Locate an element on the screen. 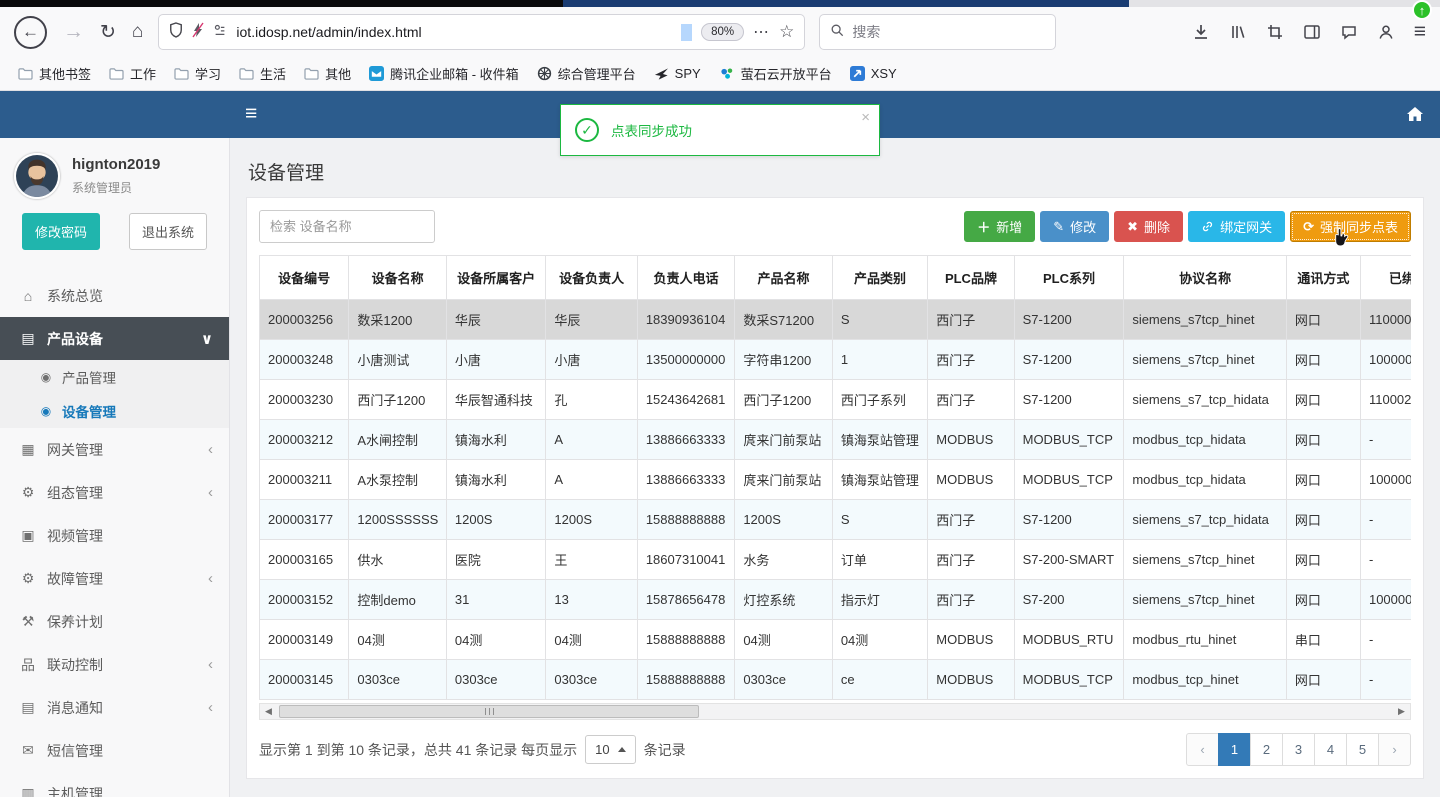  menu-icon: ≡ is located at coordinates (1420, 32).